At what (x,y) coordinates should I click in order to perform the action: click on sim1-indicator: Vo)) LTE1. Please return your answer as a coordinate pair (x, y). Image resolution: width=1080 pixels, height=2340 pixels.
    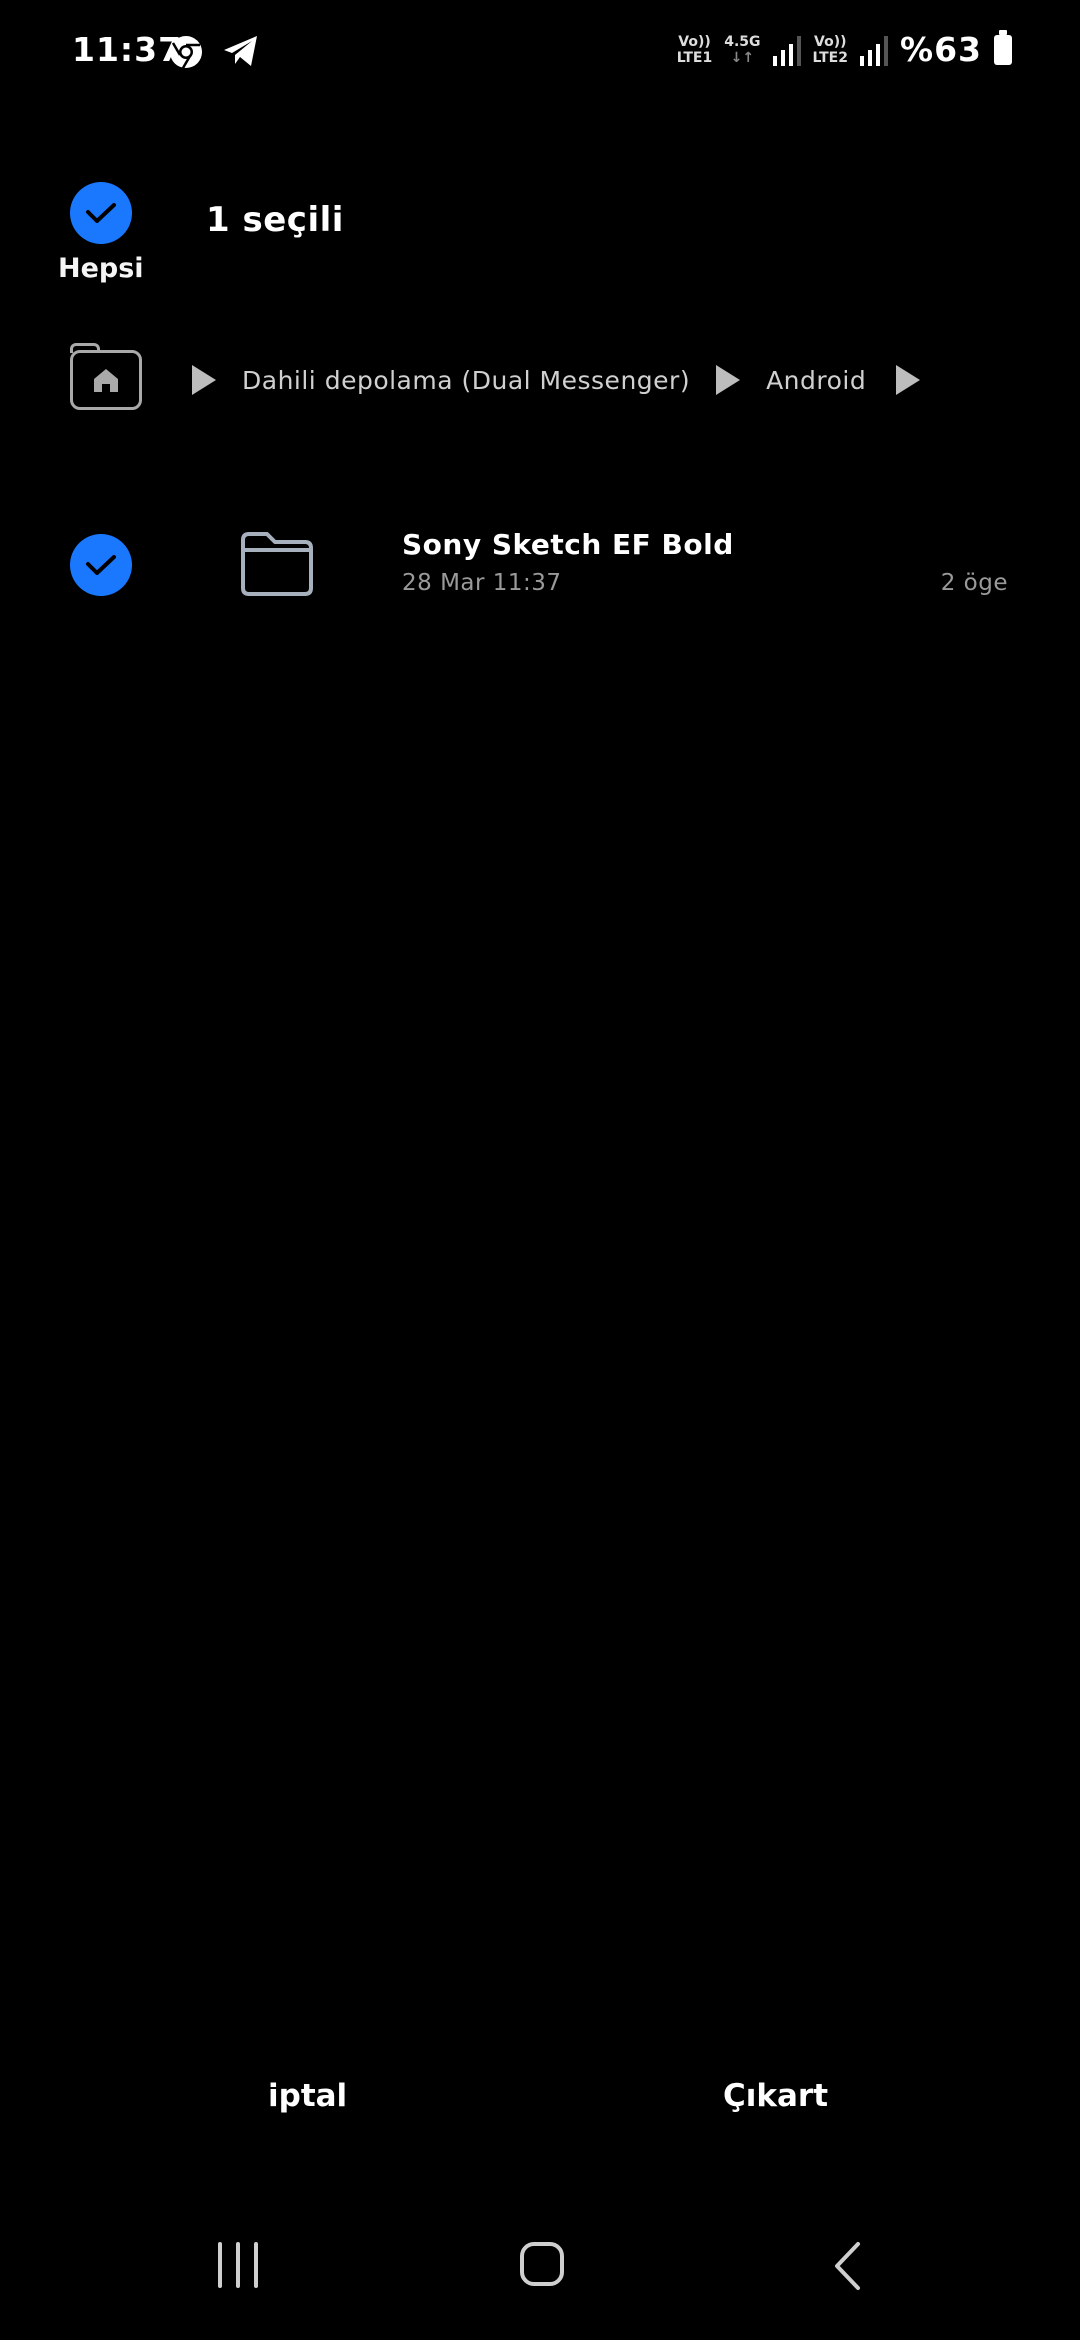
    Looking at the image, I should click on (694, 50).